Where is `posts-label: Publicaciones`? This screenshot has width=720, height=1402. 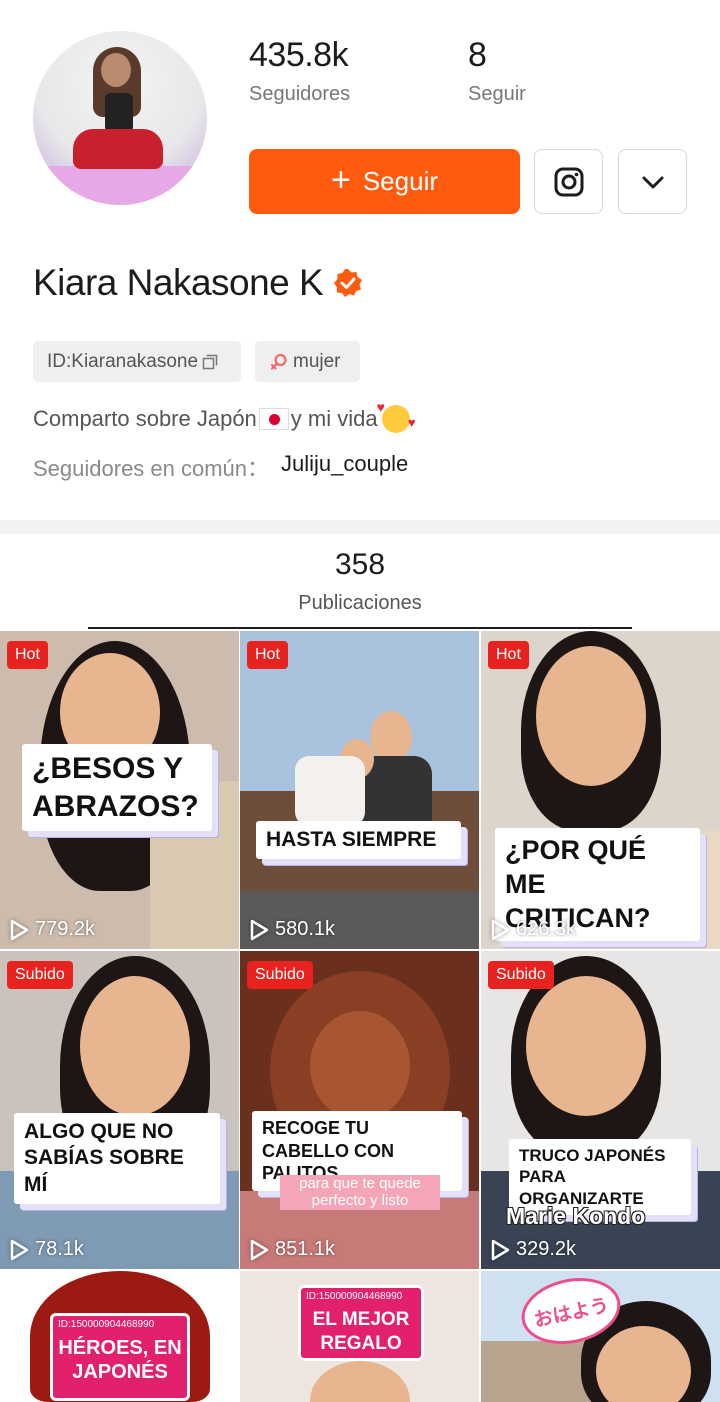 posts-label: Publicaciones is located at coordinates (360, 603).